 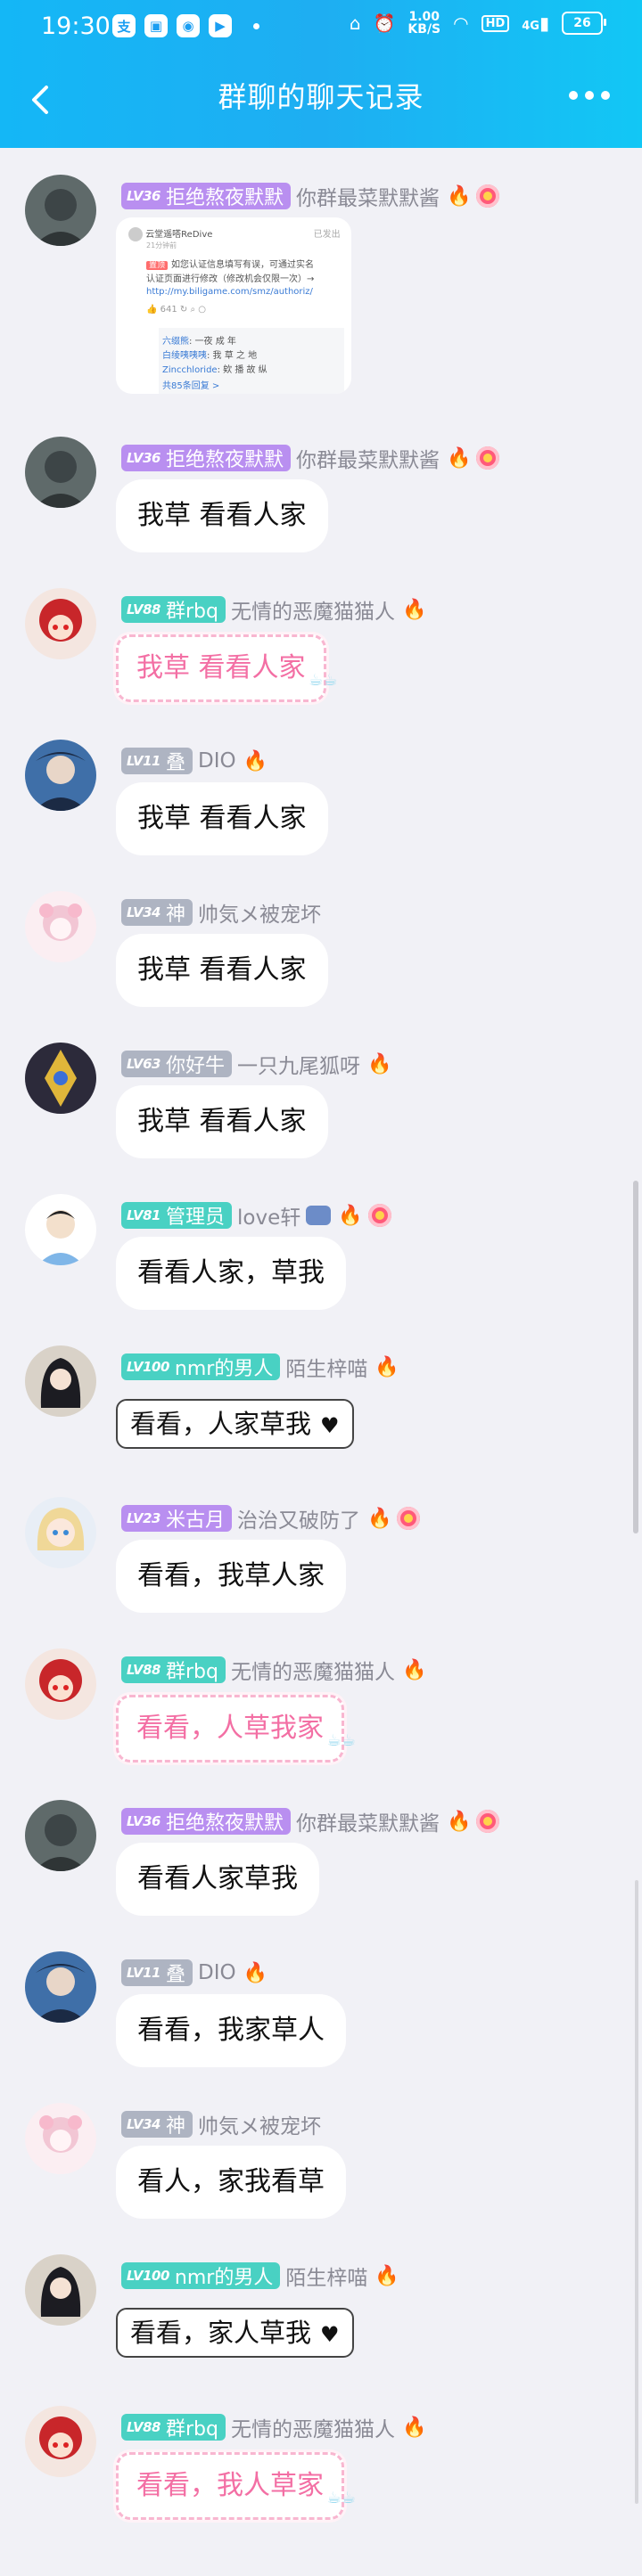 I want to click on chat-message: LV100 nmr的男人 陌生梓喵 🔥 看看，人家草我 ♥, so click(x=321, y=1407).